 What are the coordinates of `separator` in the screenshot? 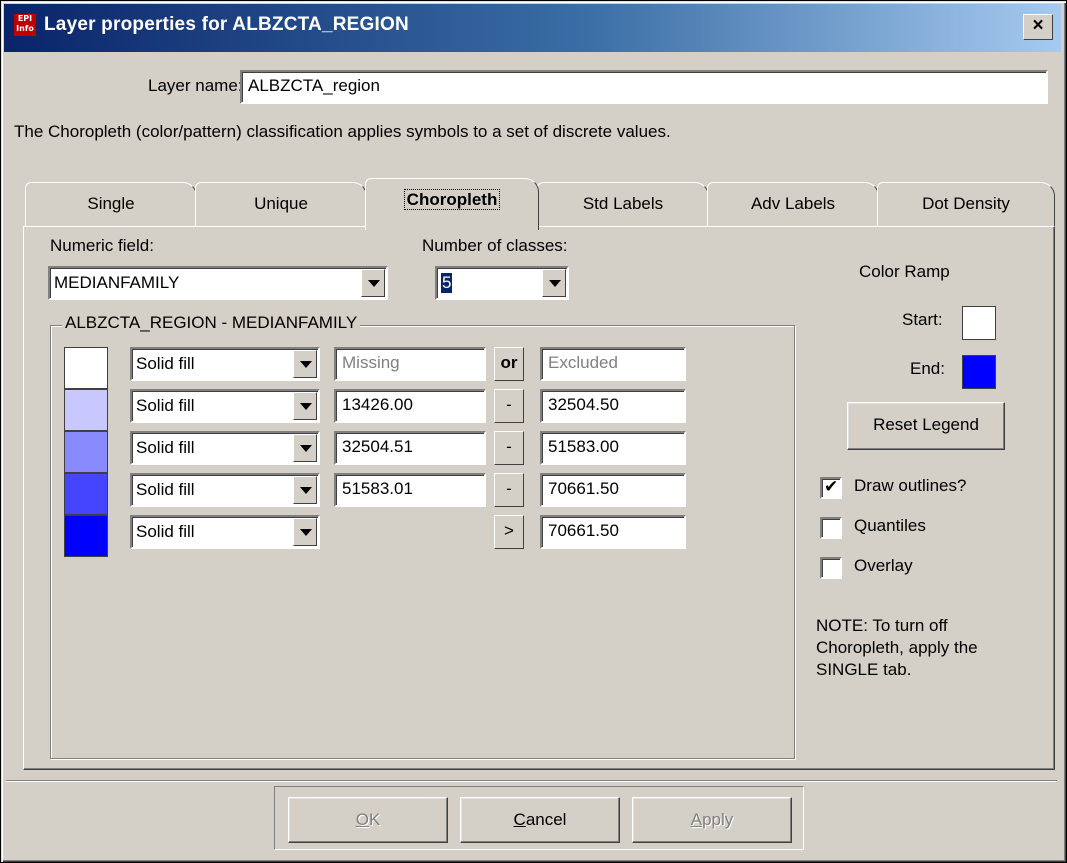 It's located at (531, 781).